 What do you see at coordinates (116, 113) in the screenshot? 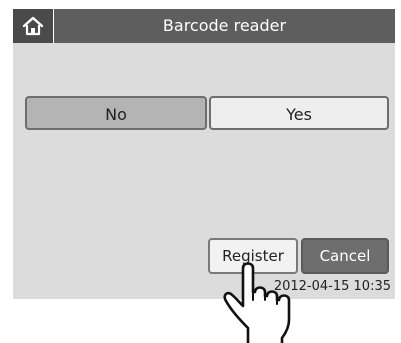
I see `no-button: No` at bounding box center [116, 113].